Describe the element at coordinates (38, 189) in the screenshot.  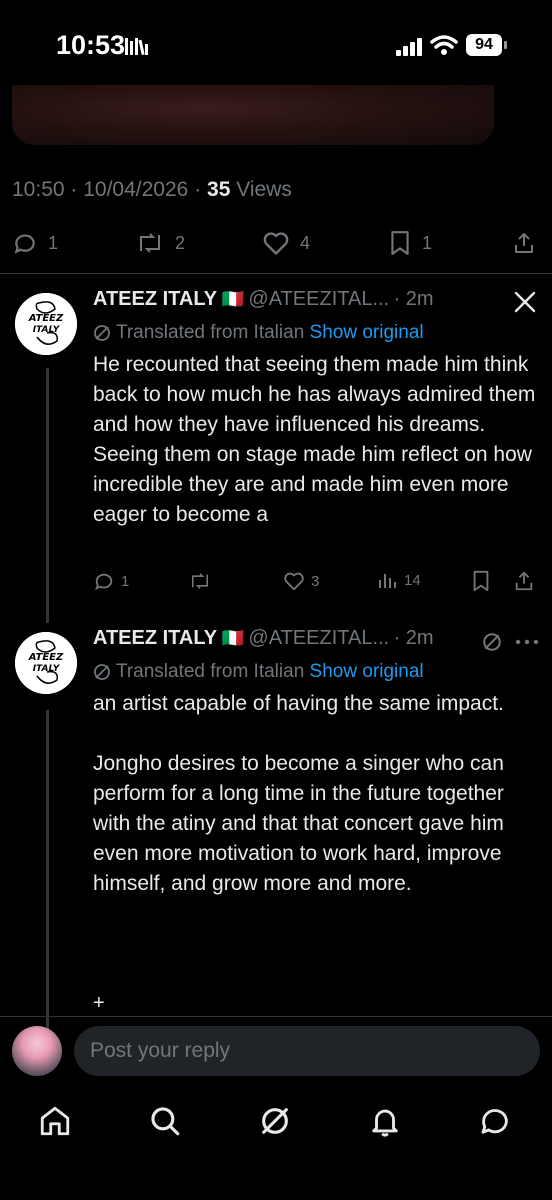
I see `tweet-time: 10:50` at that location.